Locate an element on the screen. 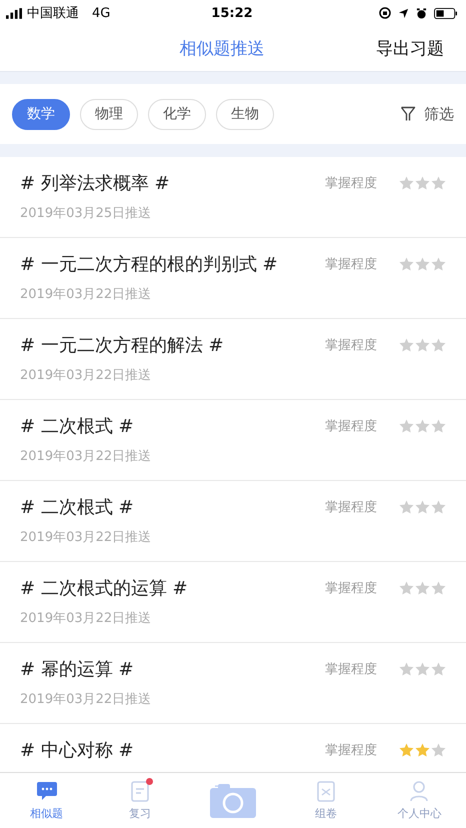 Image resolution: width=466 pixels, height=828 pixels. topic-row: # 幂的运算 # 掌握程度 2019年03月22日推送 is located at coordinates (233, 683).